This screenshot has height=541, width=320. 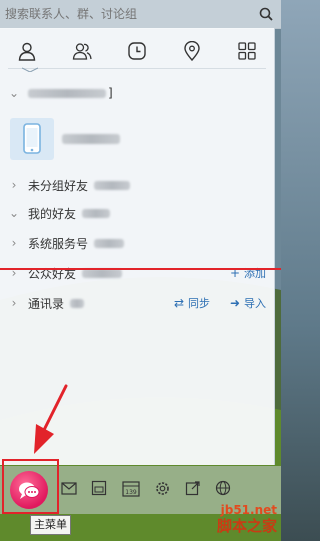 I want to click on group-my-device: ⌄ ], so click(x=137, y=93).